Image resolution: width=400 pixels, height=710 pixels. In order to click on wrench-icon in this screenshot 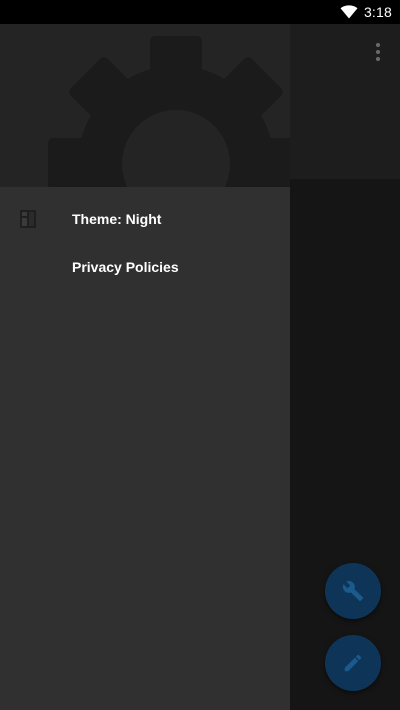, I will do `click(353, 591)`.